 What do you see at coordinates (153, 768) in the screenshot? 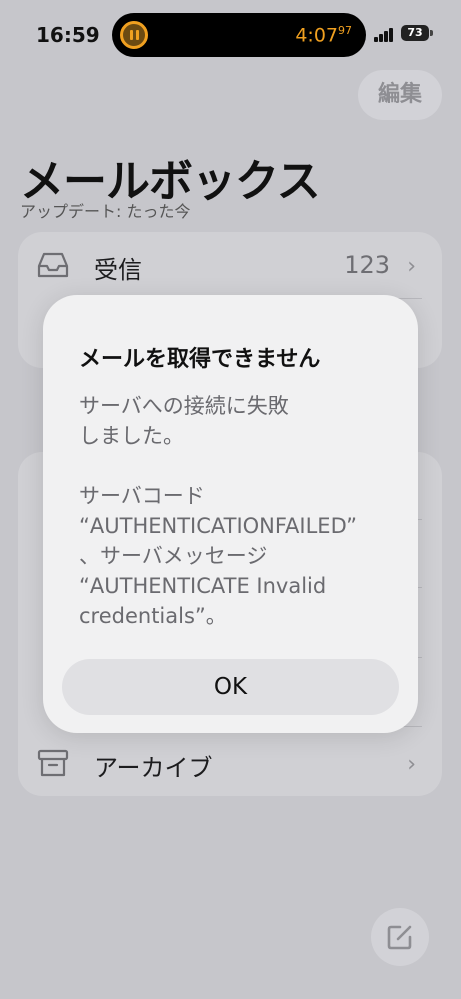
I see `mailbox-label: アーカイブ` at bounding box center [153, 768].